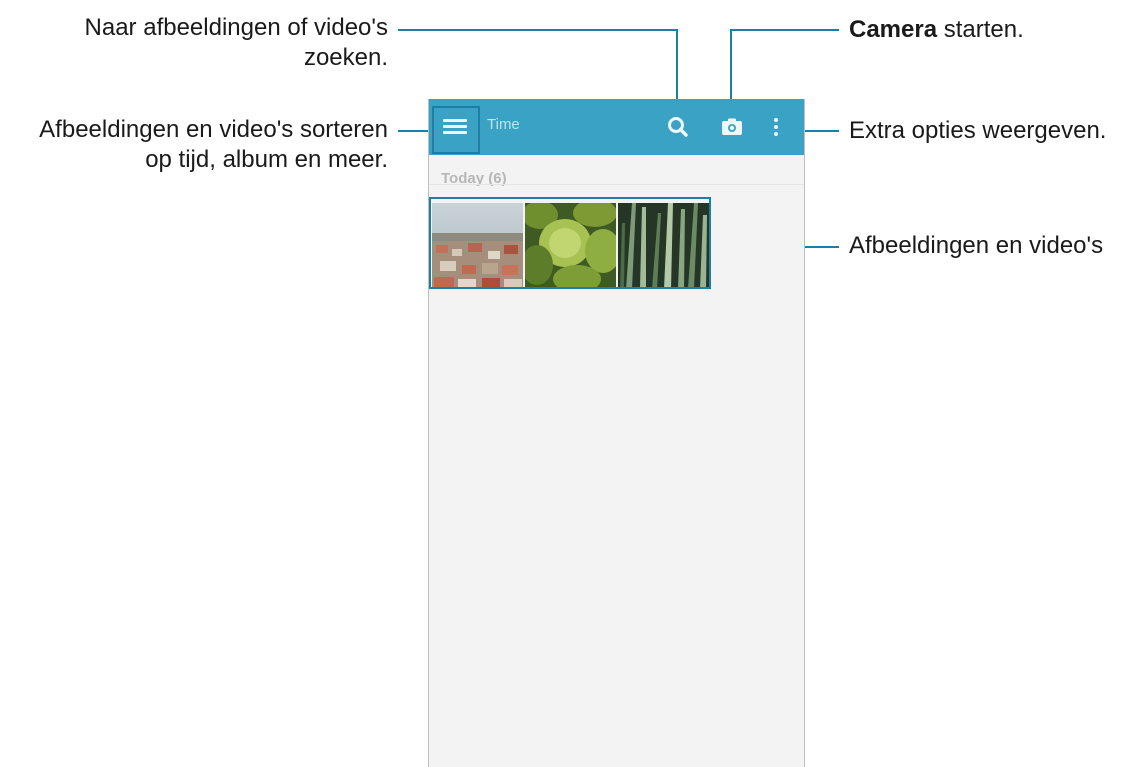 This screenshot has width=1126, height=767. What do you see at coordinates (776, 127) in the screenshot?
I see `more-options-icon` at bounding box center [776, 127].